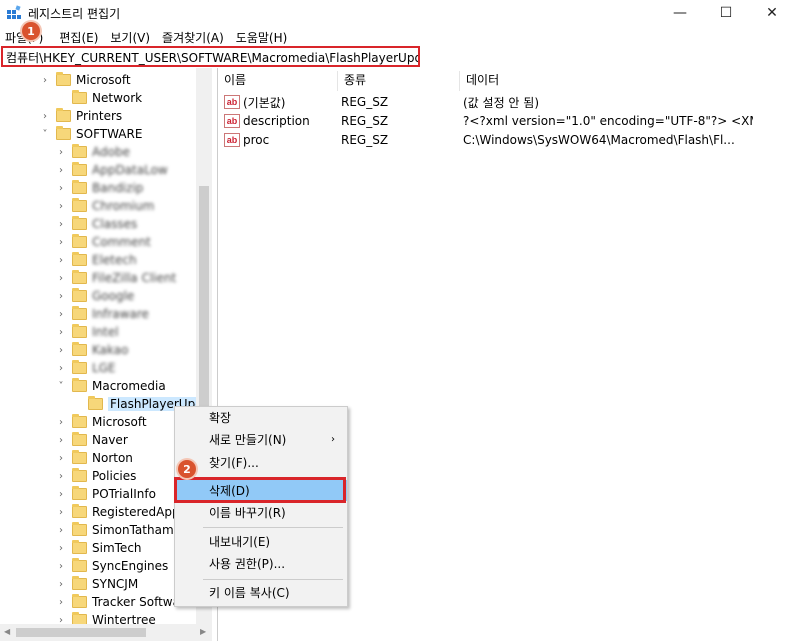 This screenshot has width=795, height=641. Describe the element at coordinates (261, 439) in the screenshot. I see `context-new: 새로 만들기(N) ›` at that location.